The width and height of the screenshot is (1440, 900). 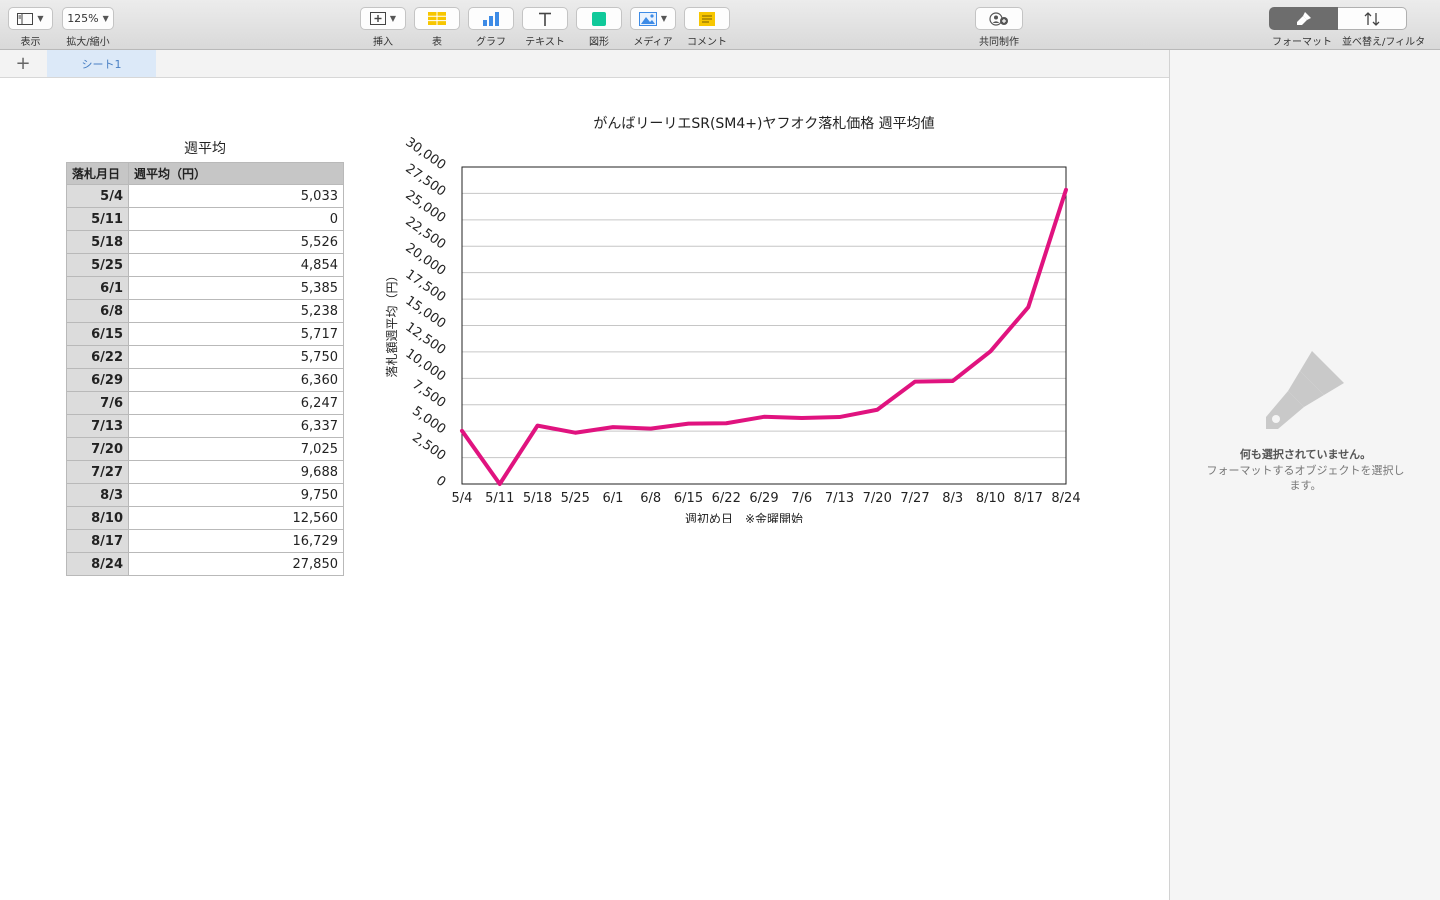 What do you see at coordinates (437, 18) in the screenshot?
I see `table-button` at bounding box center [437, 18].